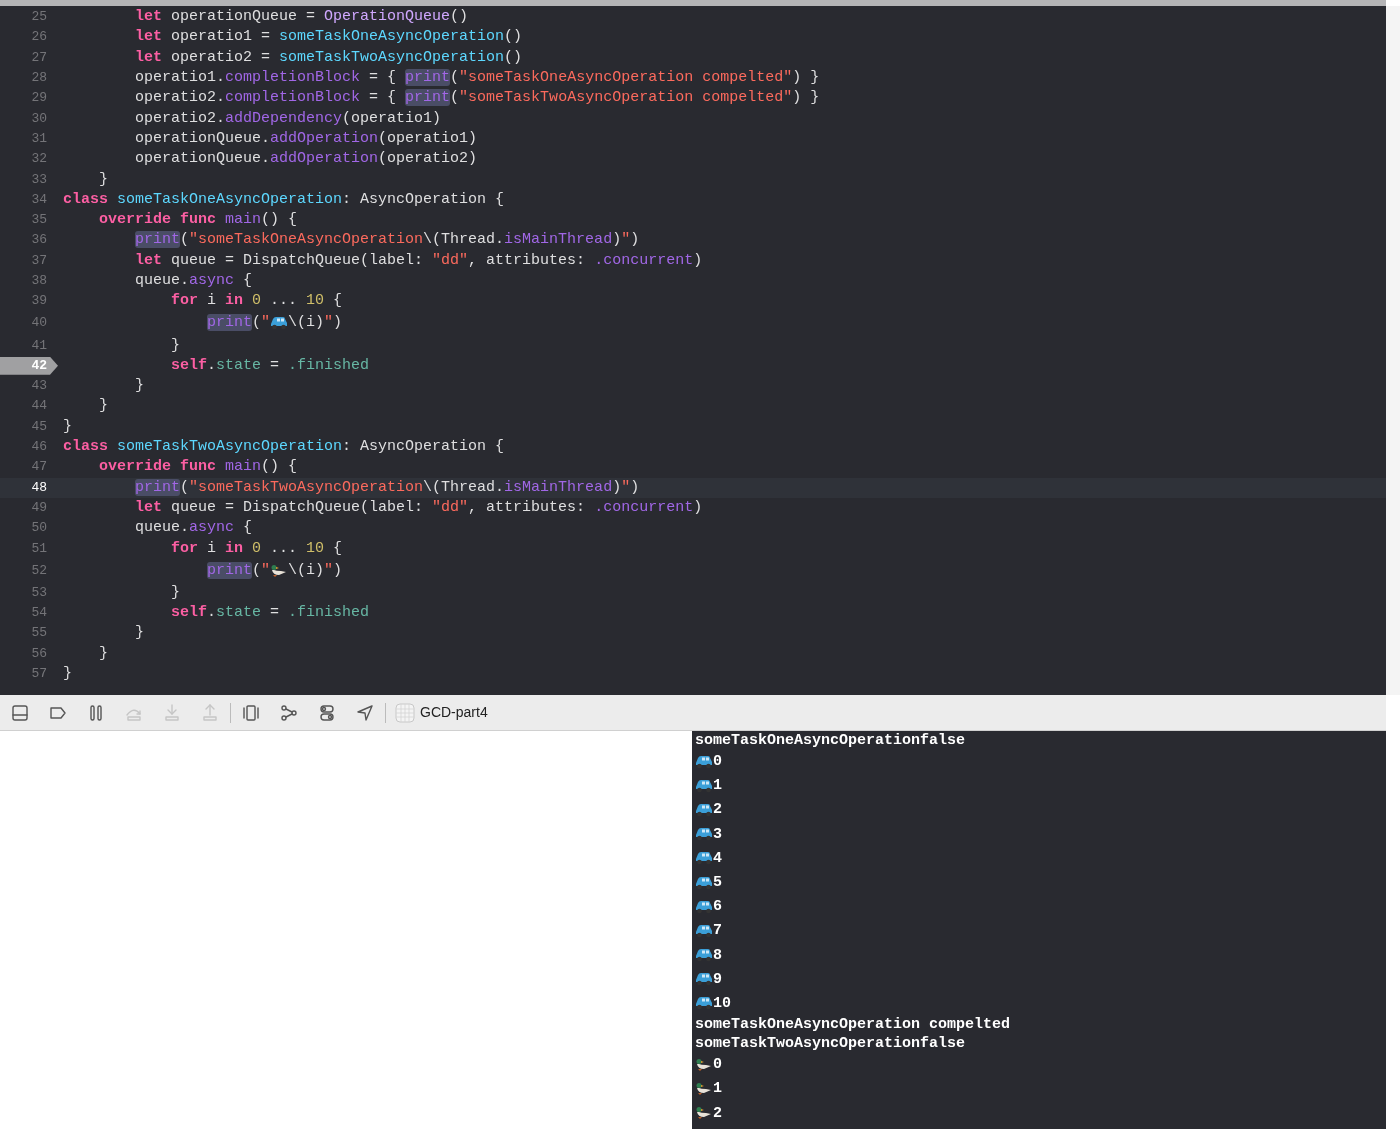 This screenshot has height=1129, width=1400. What do you see at coordinates (39, 138) in the screenshot?
I see `line-number: 31` at bounding box center [39, 138].